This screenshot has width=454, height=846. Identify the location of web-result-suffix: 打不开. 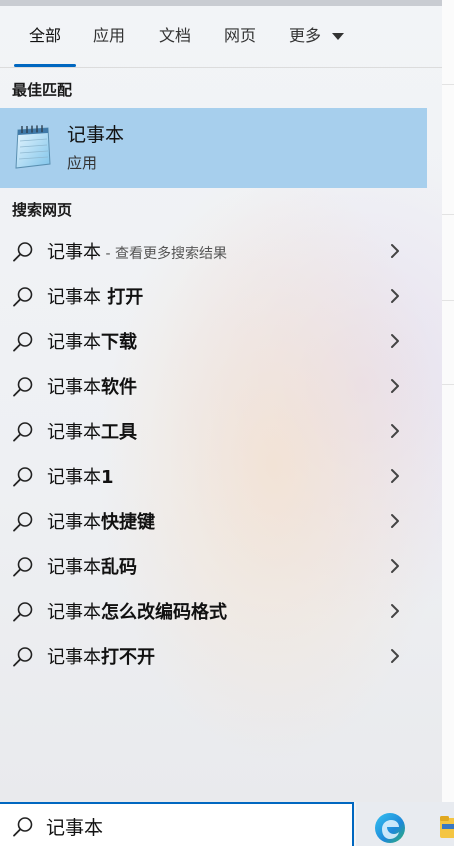
(128, 657).